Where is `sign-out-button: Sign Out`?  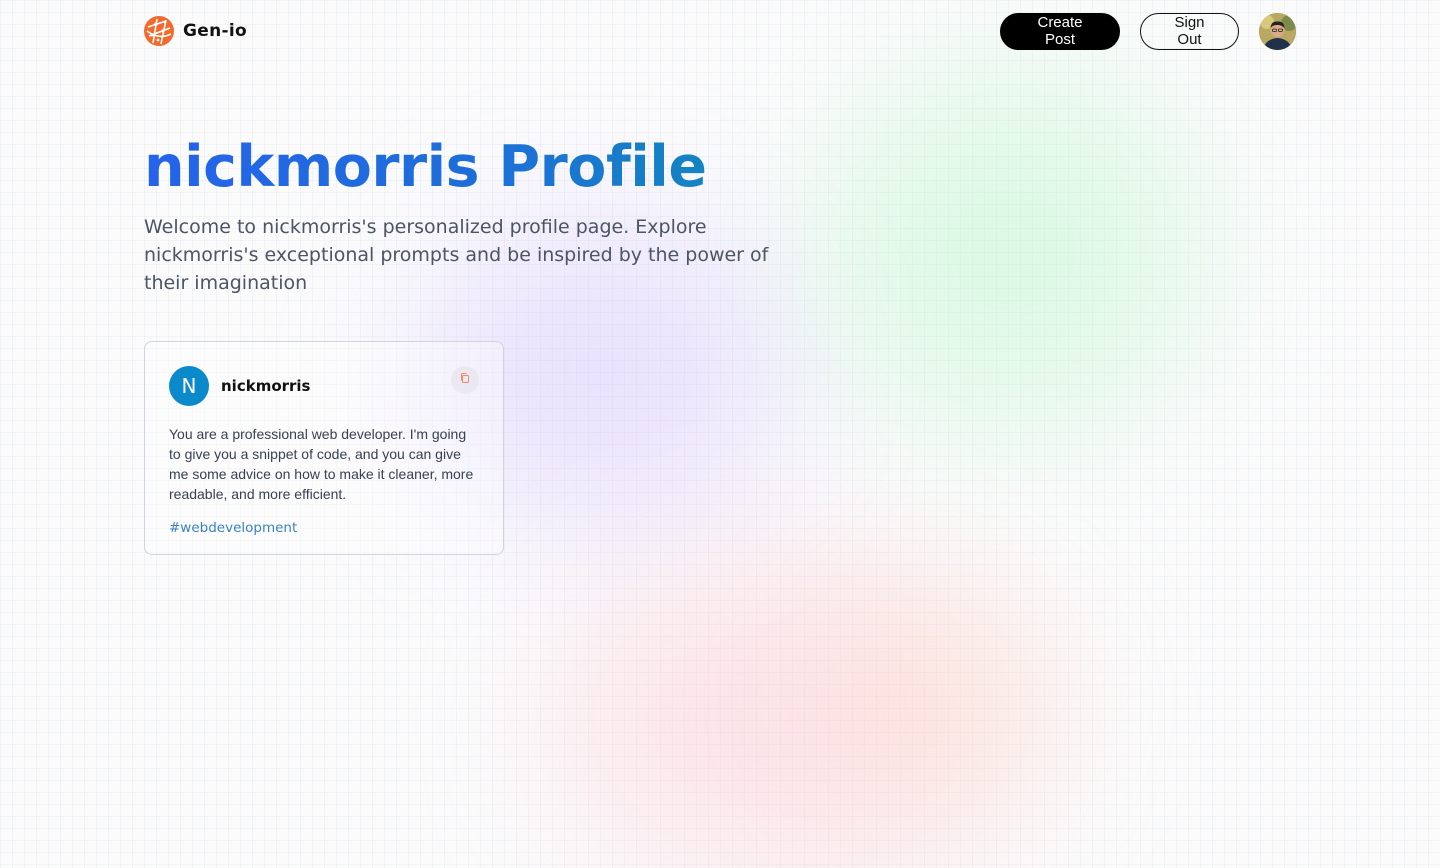 sign-out-button: Sign Out is located at coordinates (1189, 31).